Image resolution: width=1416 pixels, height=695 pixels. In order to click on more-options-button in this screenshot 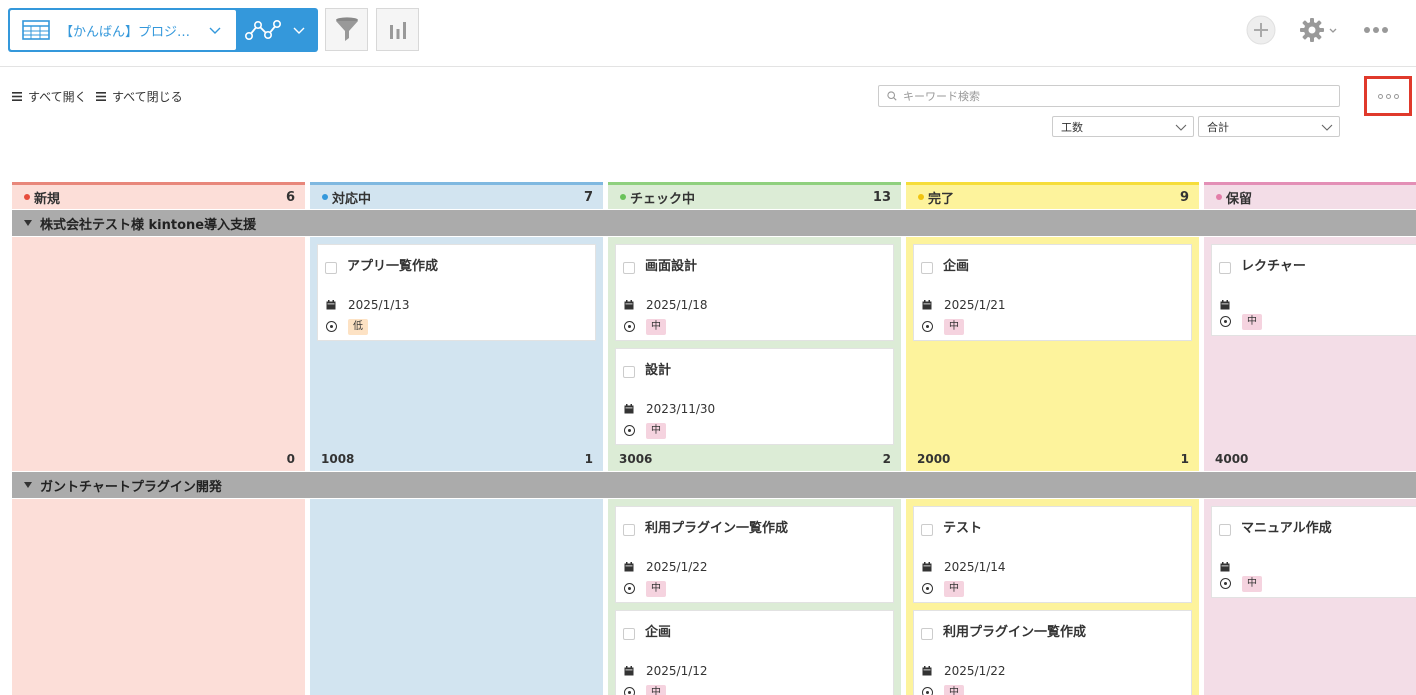, I will do `click(1376, 30)`.